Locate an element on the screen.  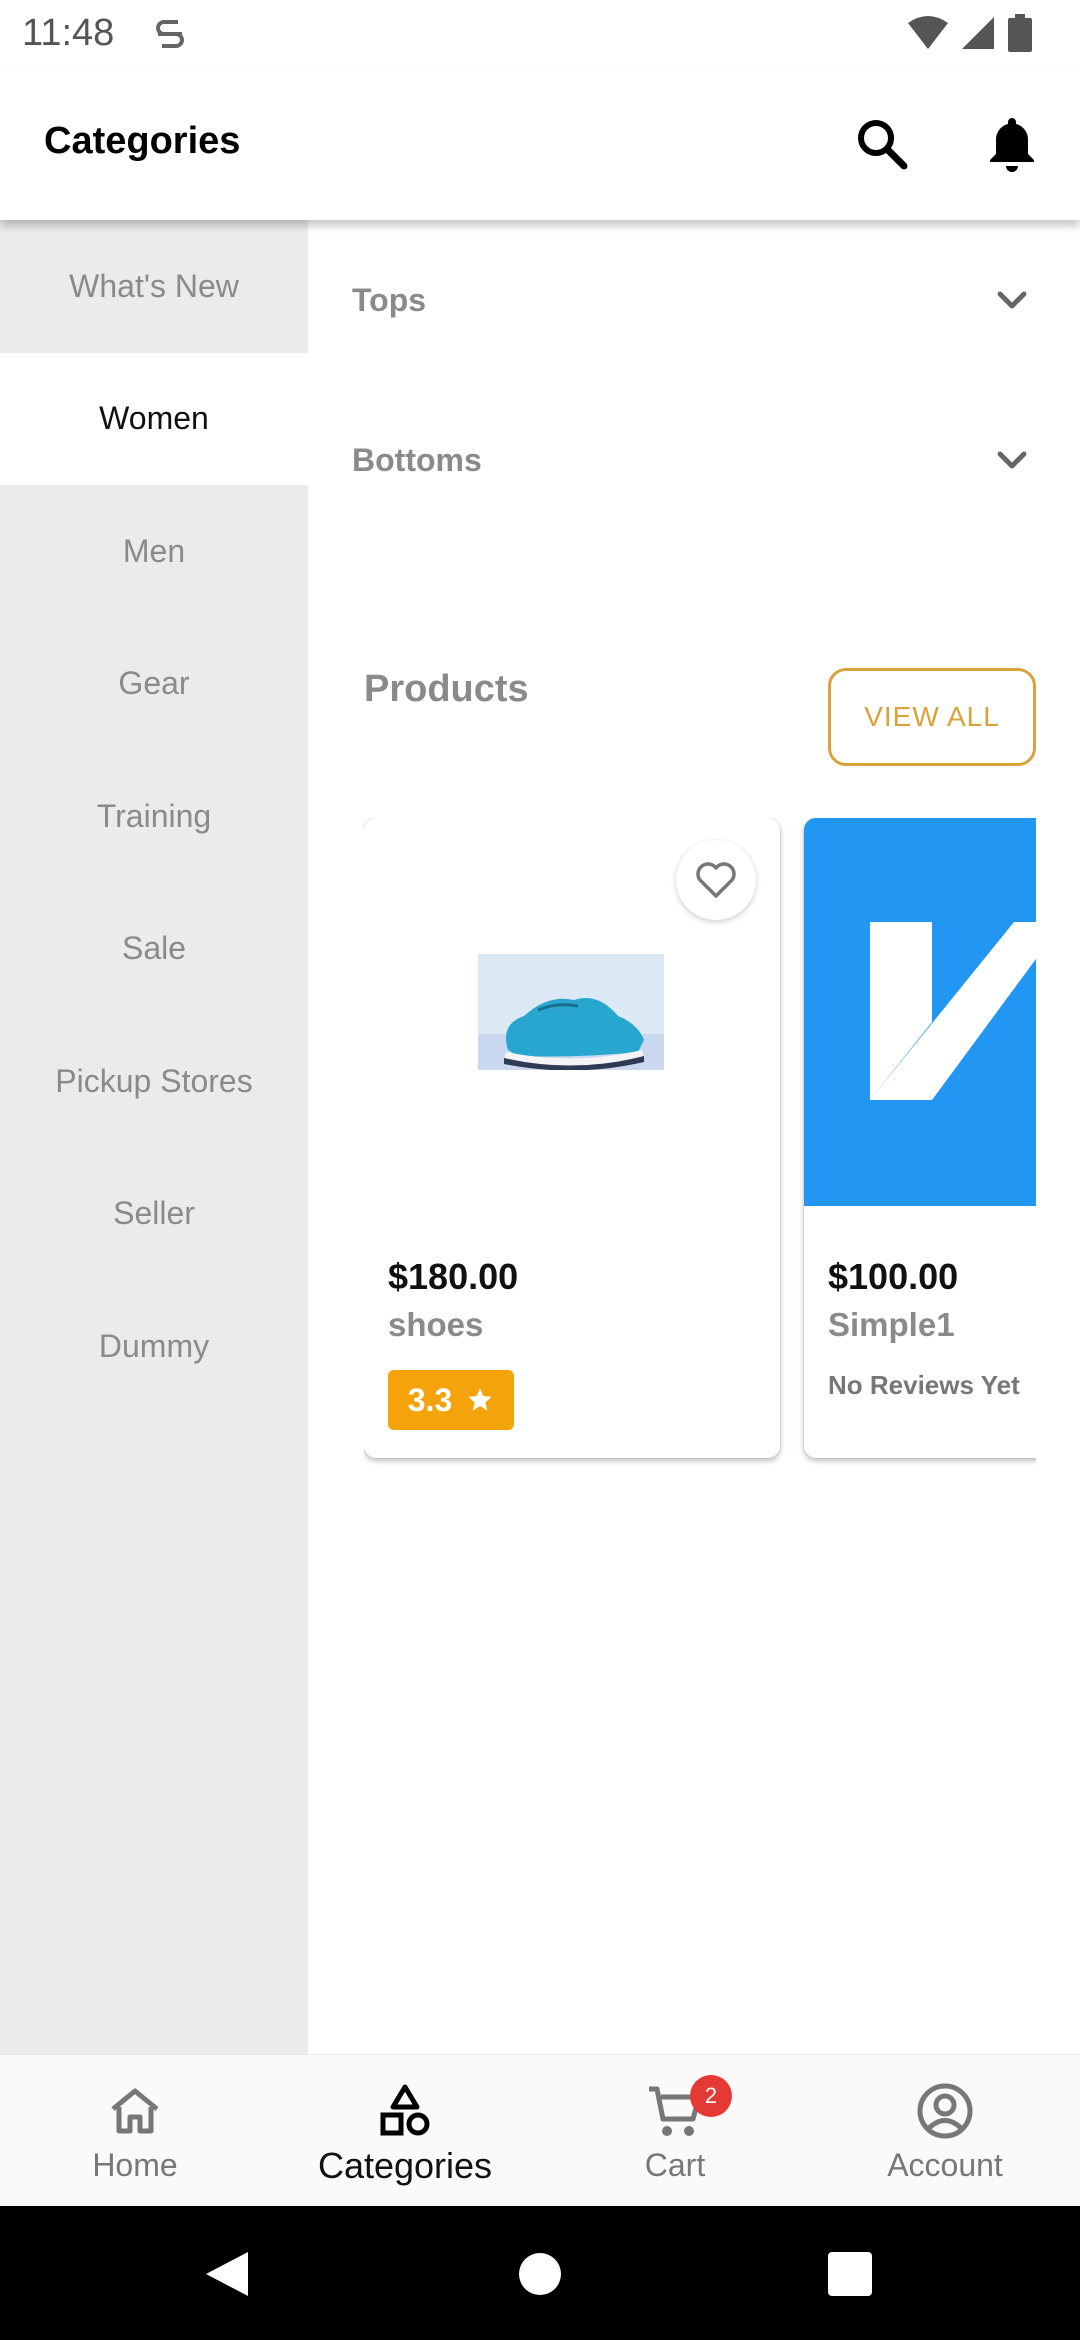
sidebar-item-gear: Gear is located at coordinates (154, 684).